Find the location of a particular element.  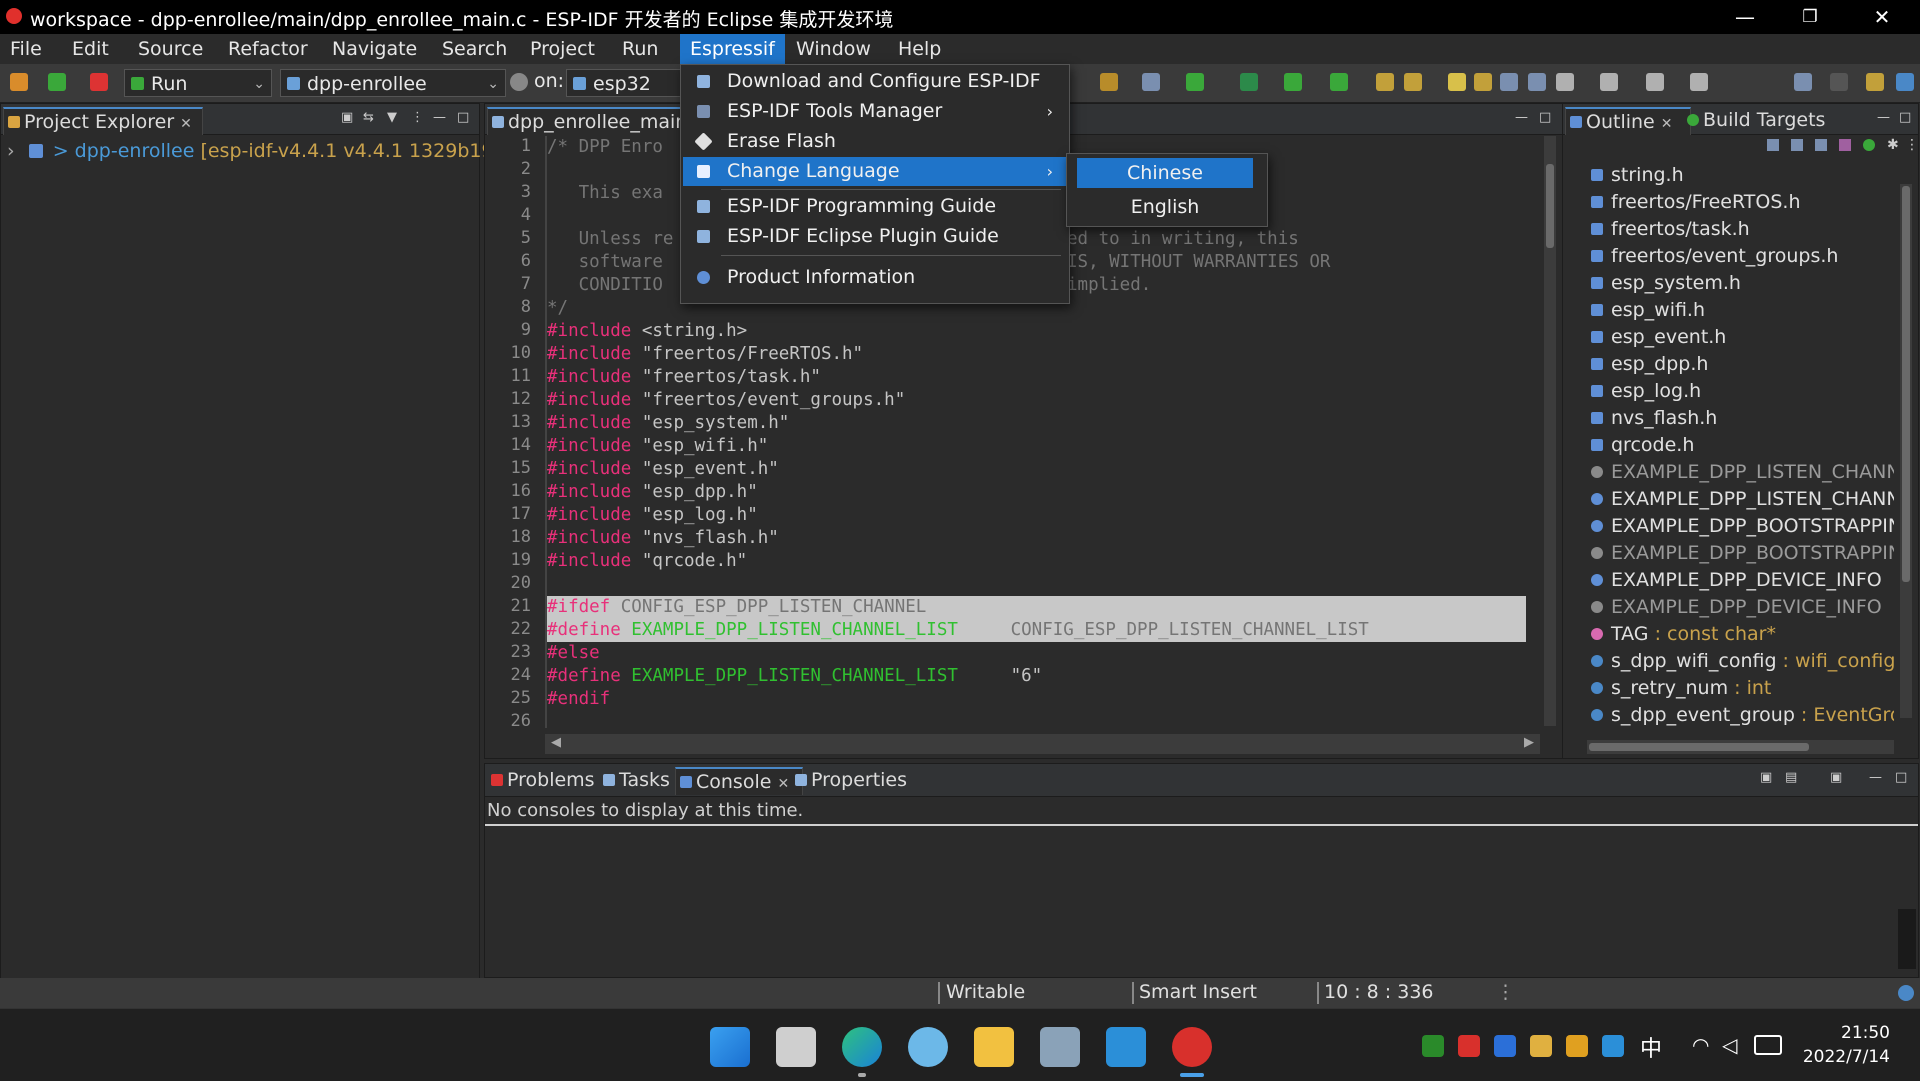

outline-item: s_dpp_wifi_config : wifi_config_t is located at coordinates (1752, 661).